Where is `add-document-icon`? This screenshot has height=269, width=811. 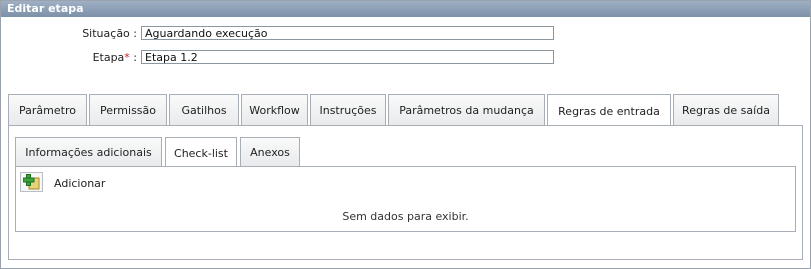
add-document-icon is located at coordinates (30, 182).